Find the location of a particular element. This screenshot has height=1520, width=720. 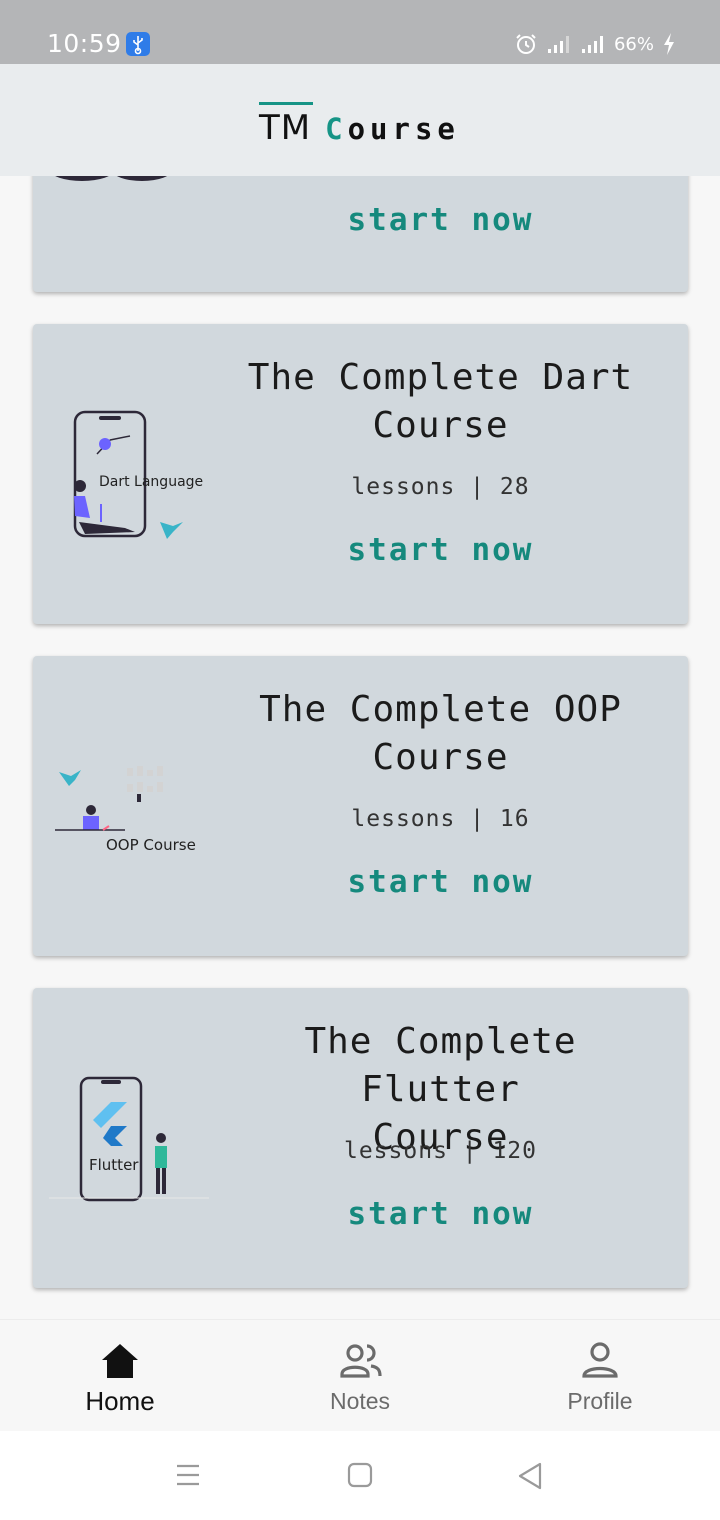

lesson-count: lessons | 120 is located at coordinates (440, 1151).